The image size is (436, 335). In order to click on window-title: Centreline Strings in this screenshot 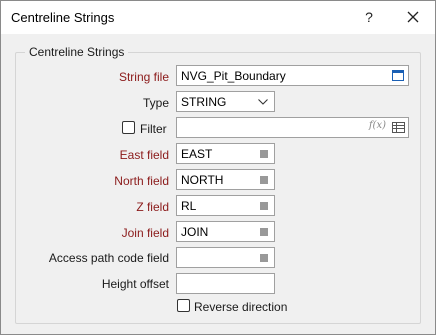, I will do `click(63, 17)`.